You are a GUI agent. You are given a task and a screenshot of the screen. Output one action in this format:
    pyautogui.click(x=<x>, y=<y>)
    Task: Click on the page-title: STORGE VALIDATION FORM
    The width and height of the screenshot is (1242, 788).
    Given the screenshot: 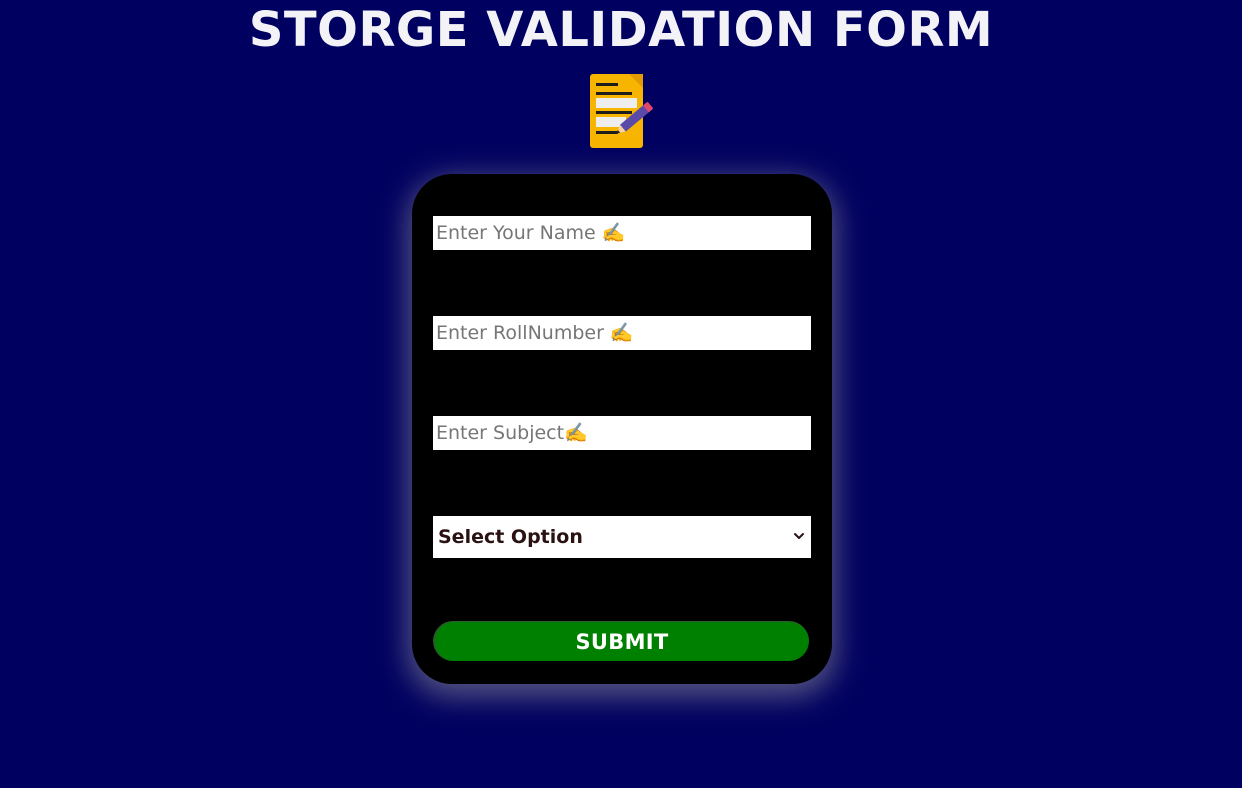 What is the action you would take?
    pyautogui.click(x=621, y=30)
    